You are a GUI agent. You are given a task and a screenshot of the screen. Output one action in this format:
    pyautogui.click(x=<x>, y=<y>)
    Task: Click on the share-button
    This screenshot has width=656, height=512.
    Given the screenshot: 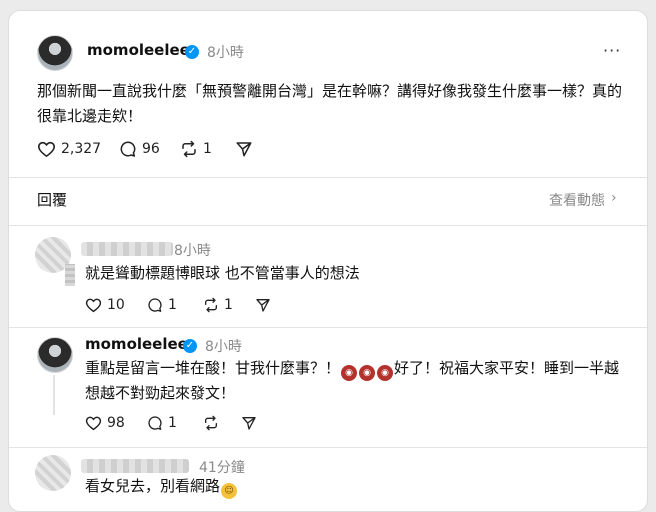 What is the action you would take?
    pyautogui.click(x=244, y=149)
    